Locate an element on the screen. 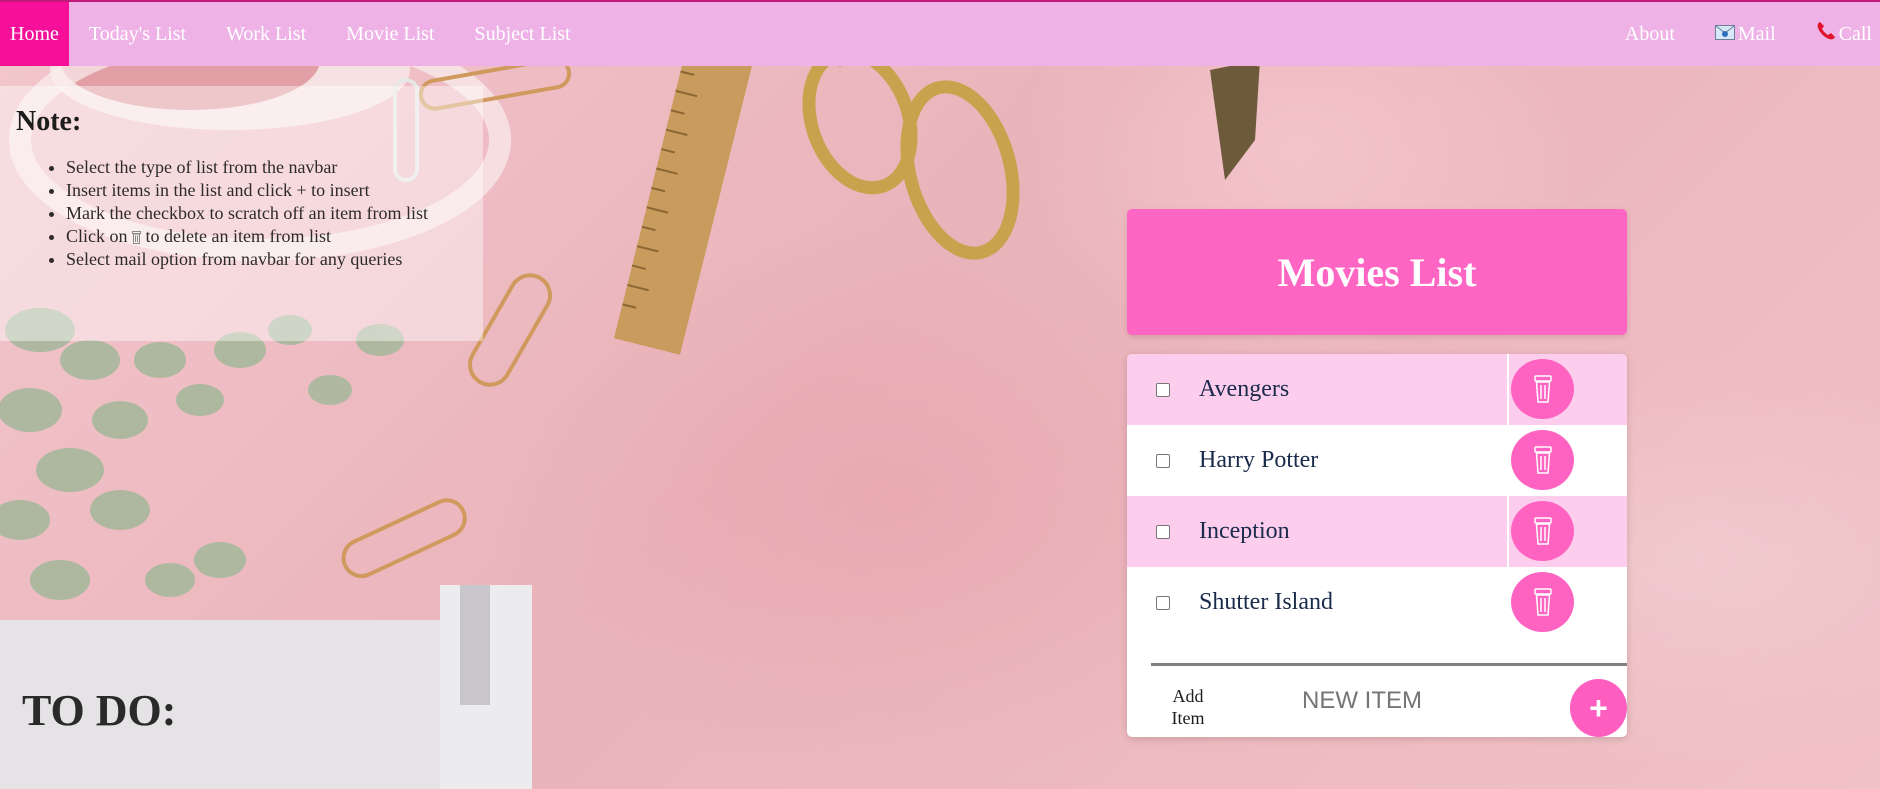 The image size is (1880, 789). item-label: Shutter Island is located at coordinates (1266, 602).